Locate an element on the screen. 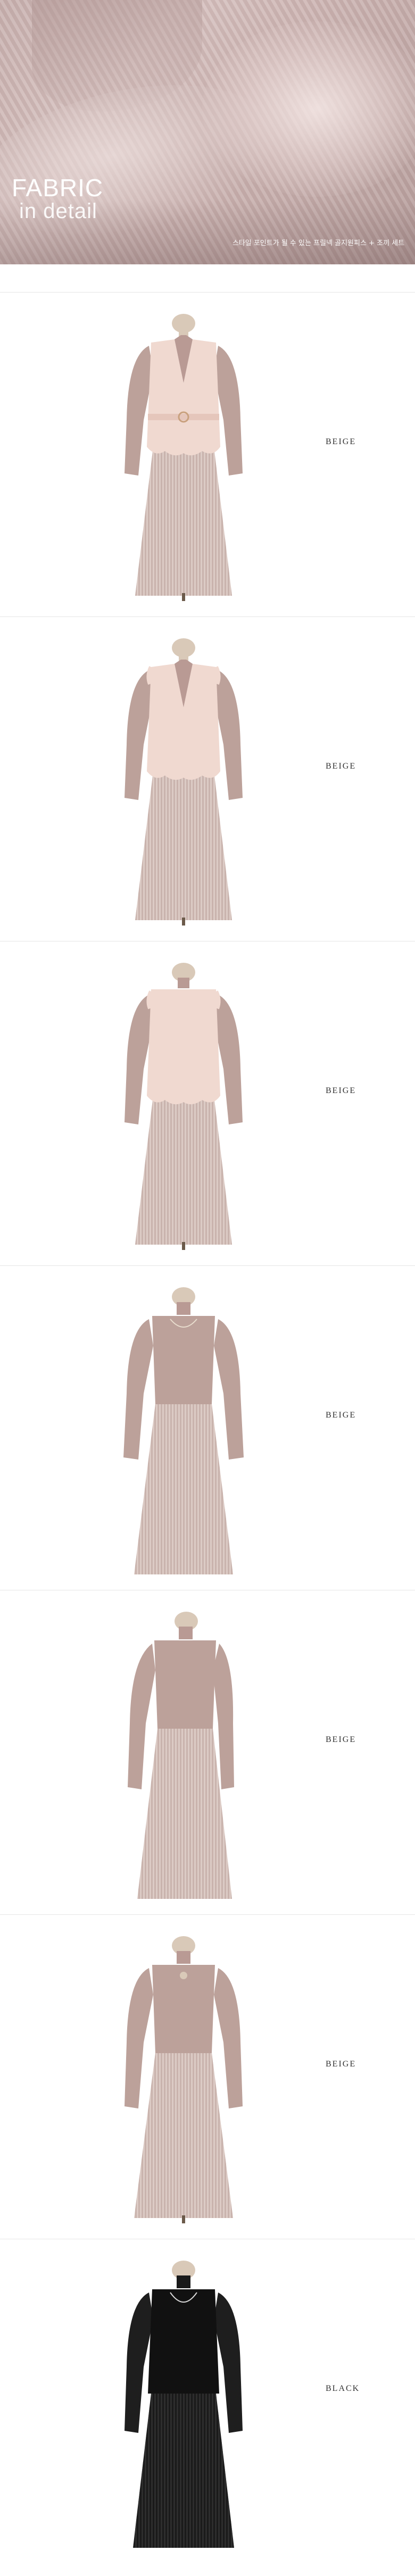  product-section-2: BEIGE is located at coordinates (207, 778).